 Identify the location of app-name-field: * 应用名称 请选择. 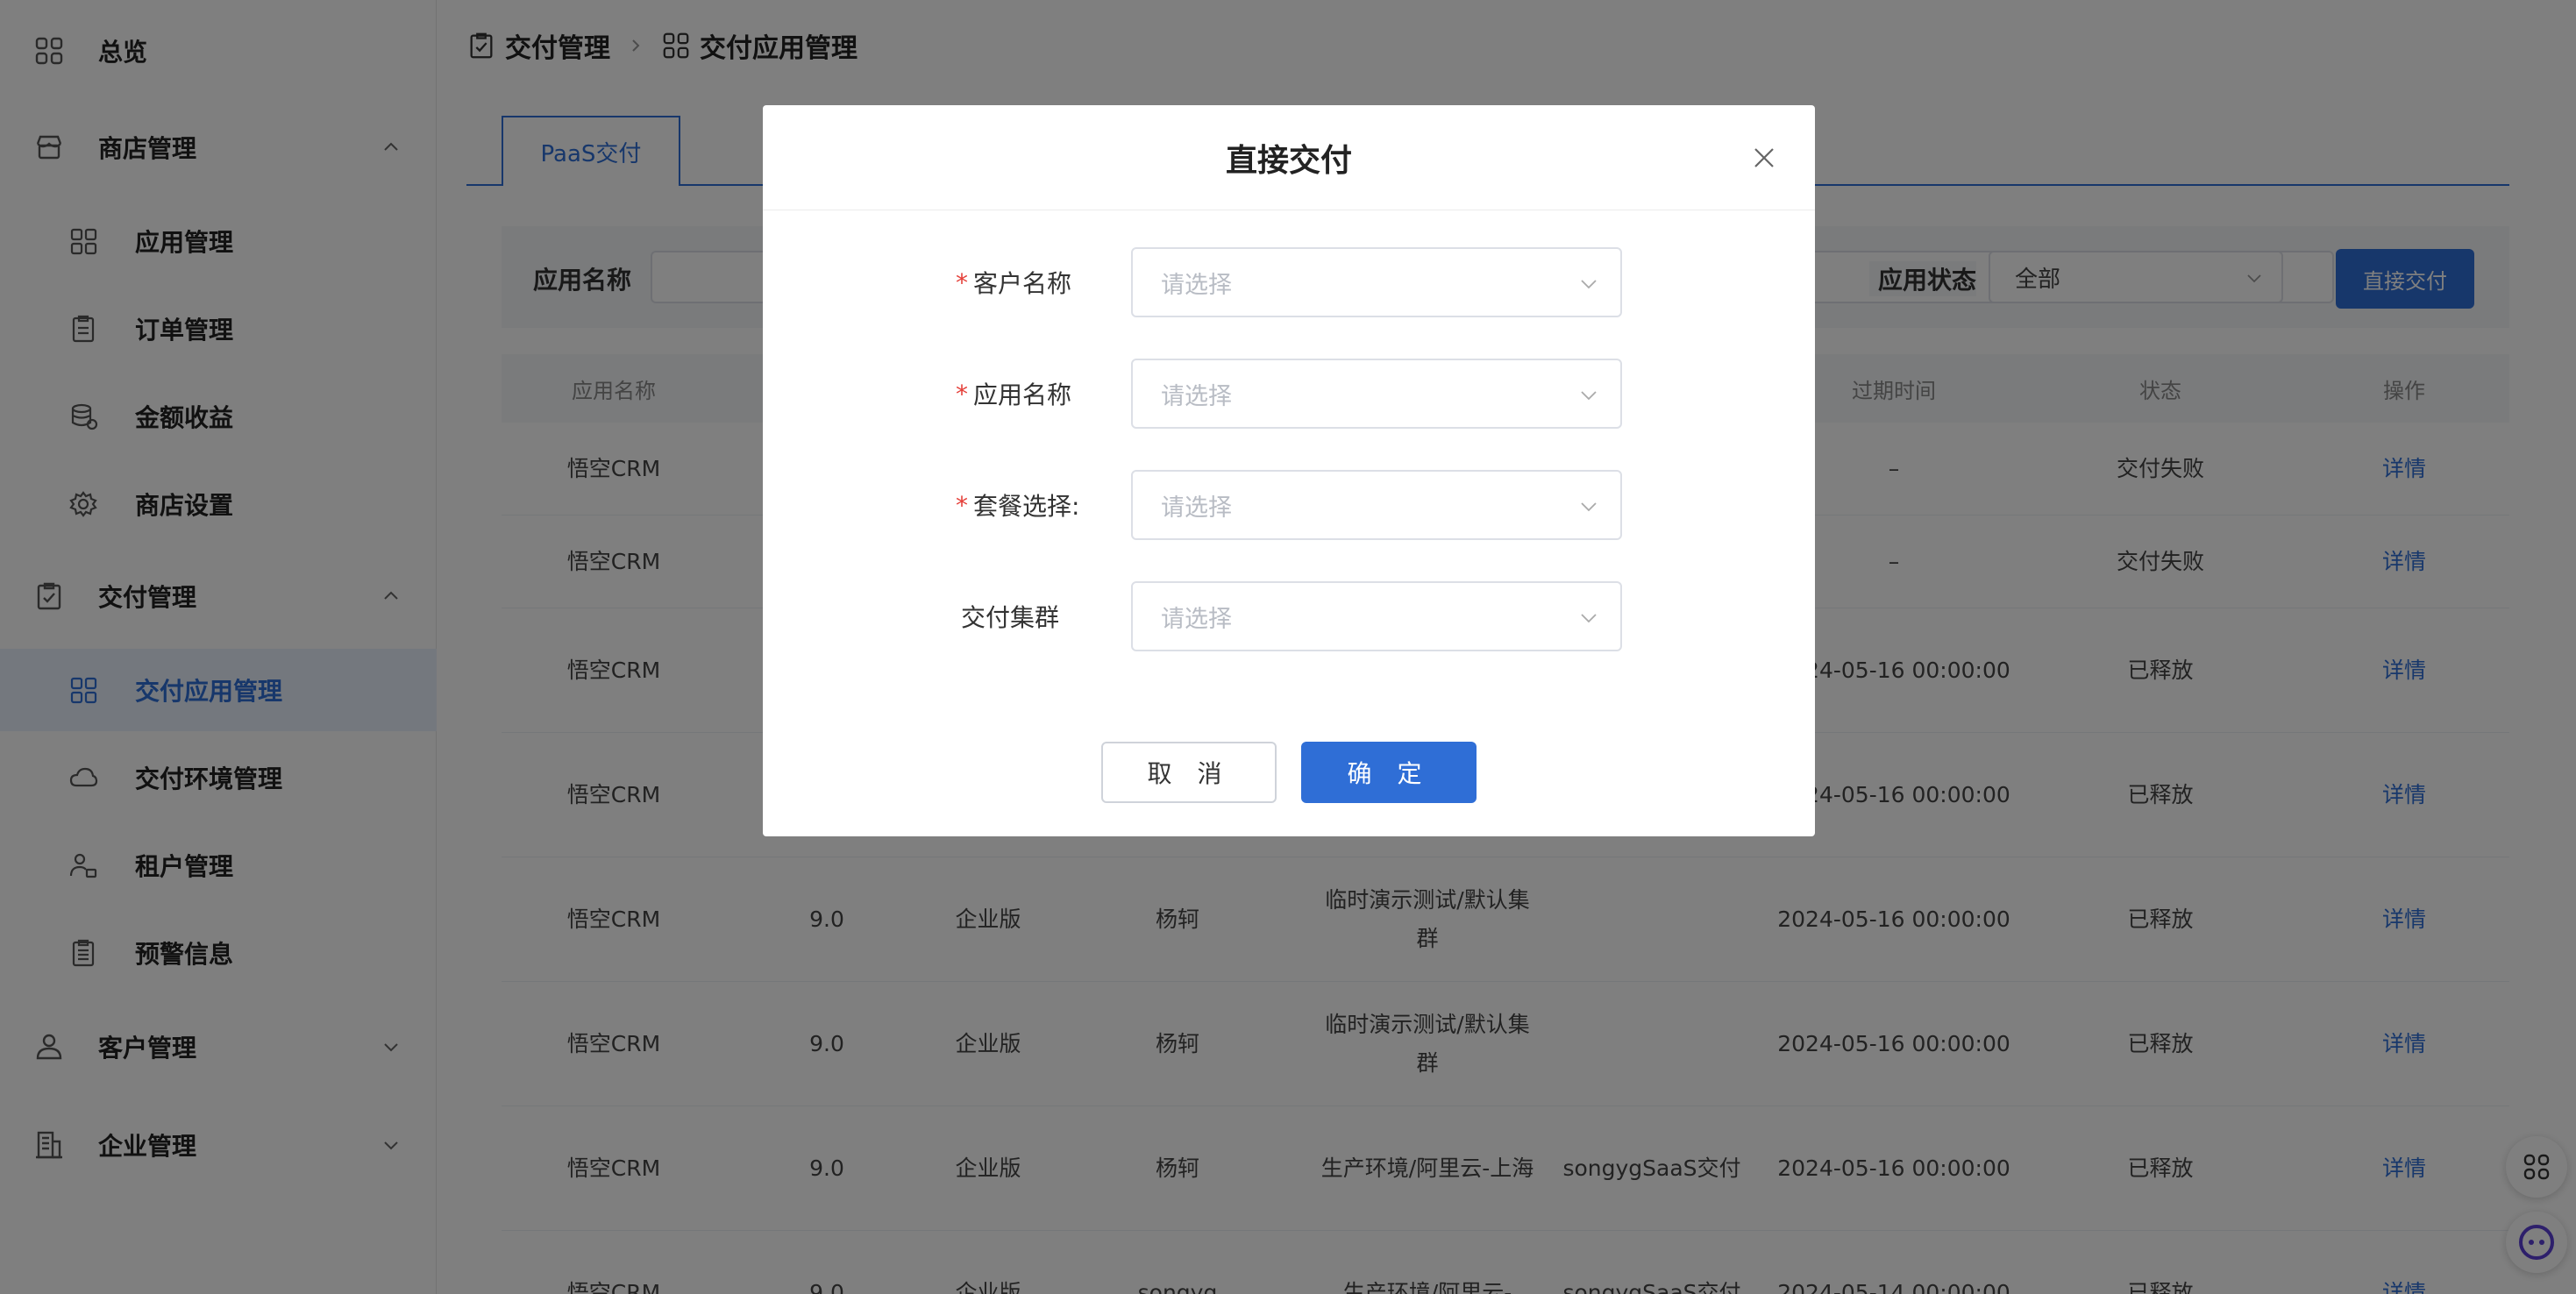
(1289, 394).